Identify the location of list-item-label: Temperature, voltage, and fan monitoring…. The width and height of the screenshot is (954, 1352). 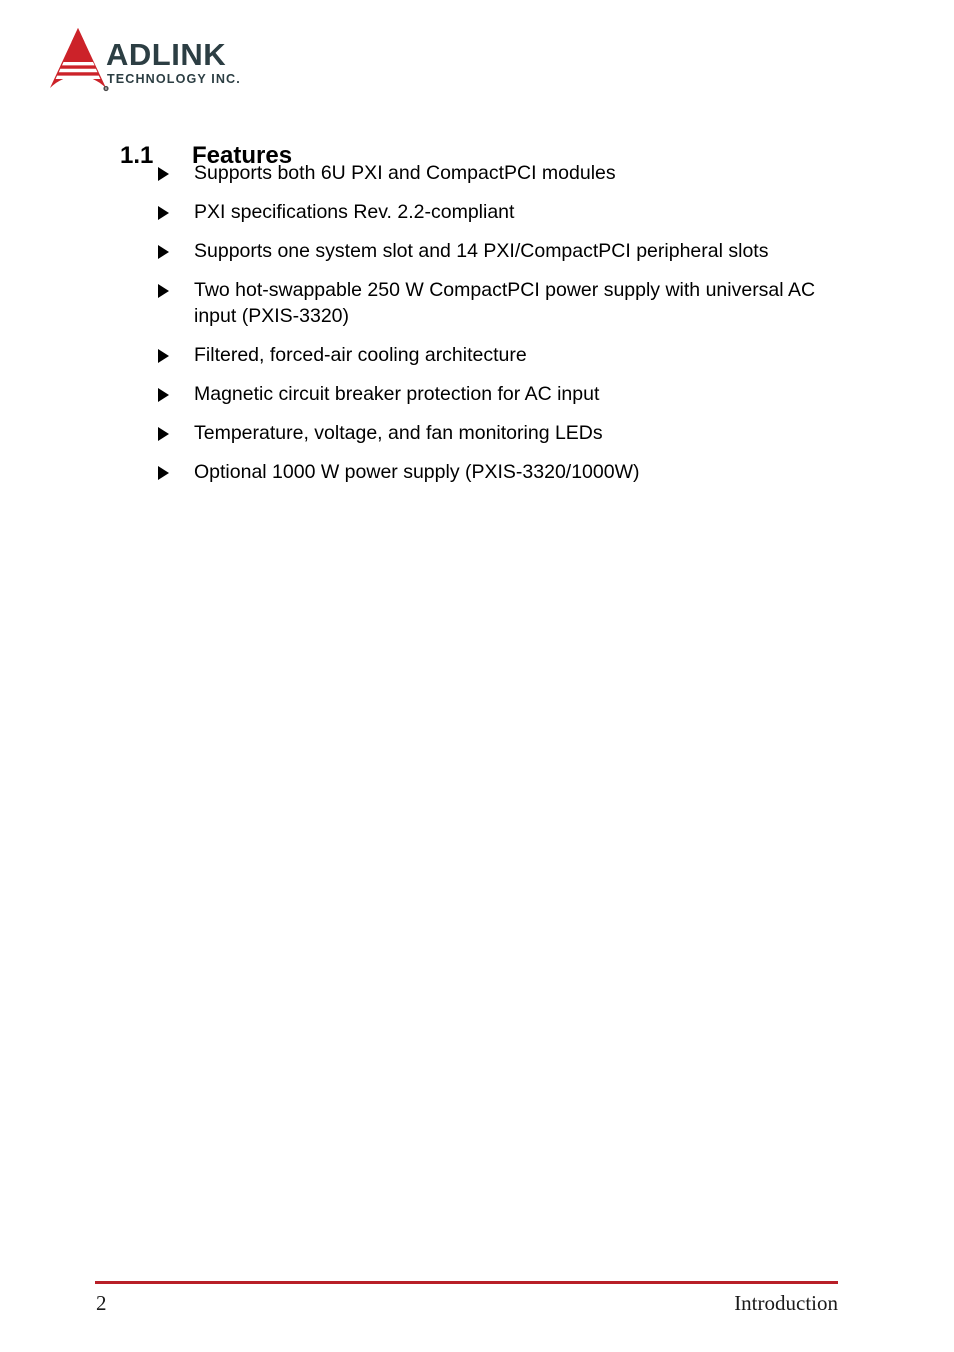
(398, 433).